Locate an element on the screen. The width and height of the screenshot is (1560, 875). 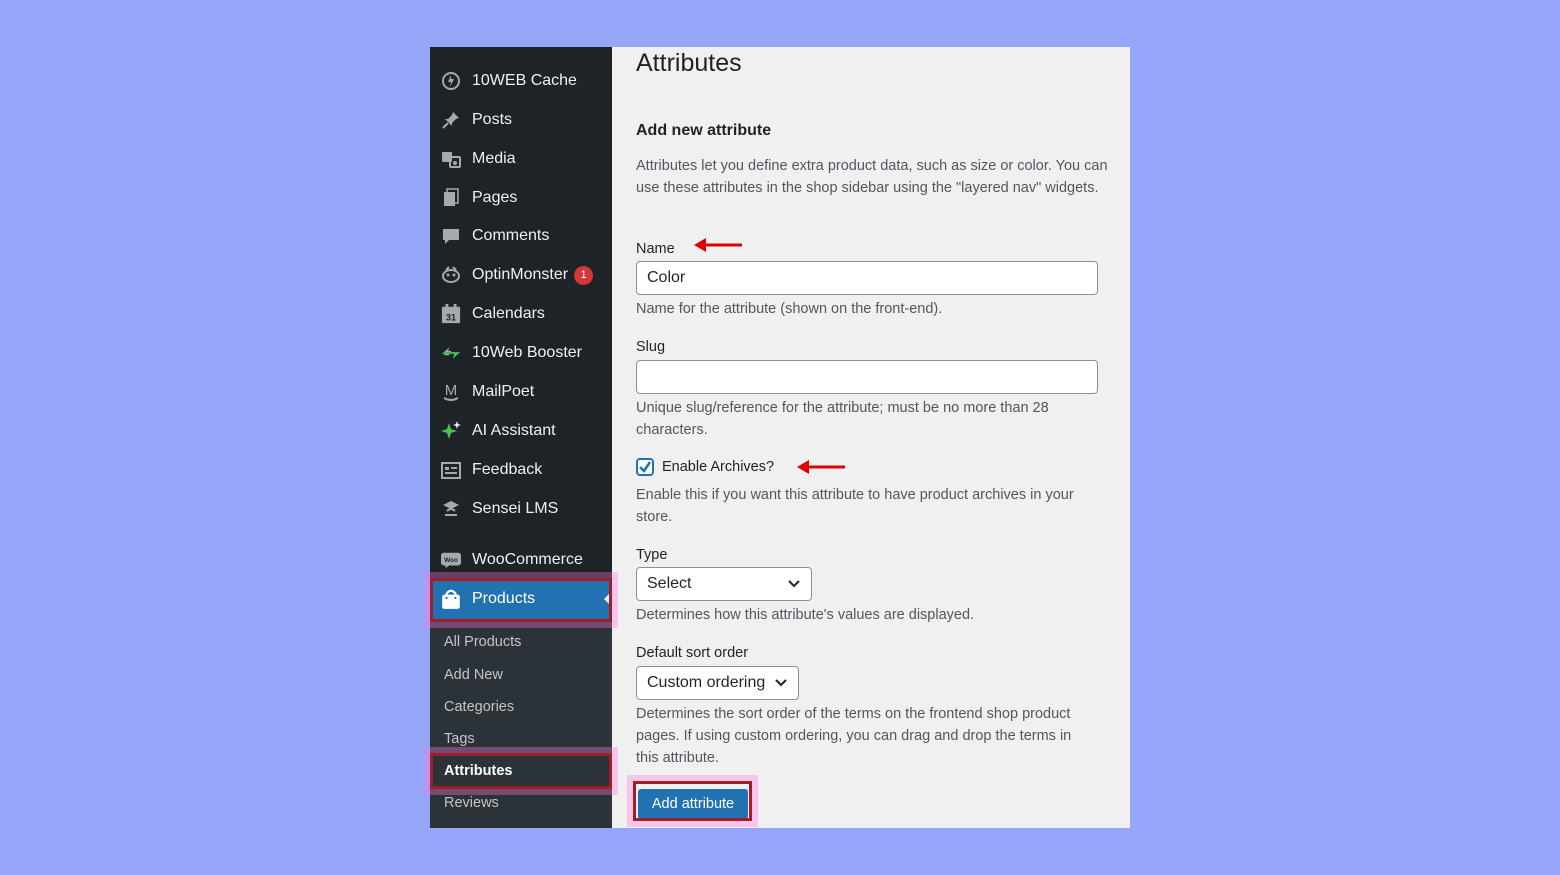
enable-archives-checkbox is located at coordinates (645, 467).